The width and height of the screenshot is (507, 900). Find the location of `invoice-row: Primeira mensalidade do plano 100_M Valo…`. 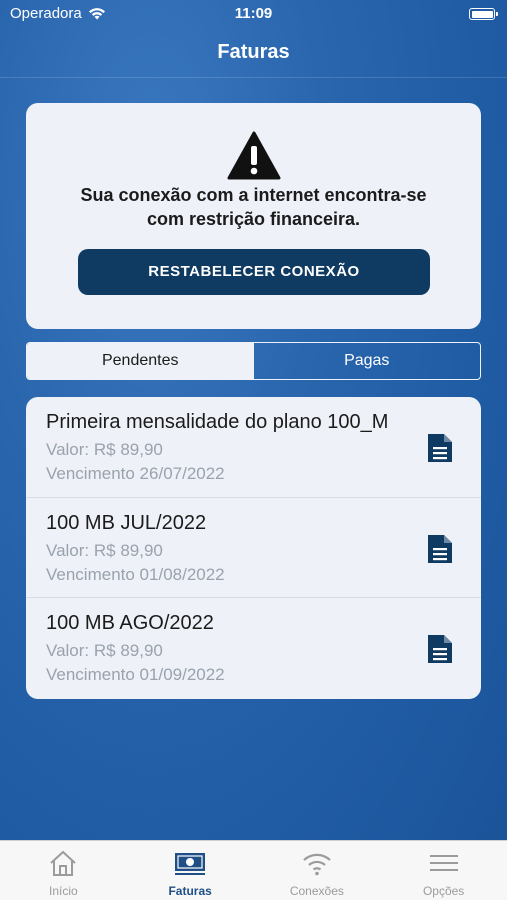

invoice-row: Primeira mensalidade do plano 100_M Valo… is located at coordinates (253, 447).